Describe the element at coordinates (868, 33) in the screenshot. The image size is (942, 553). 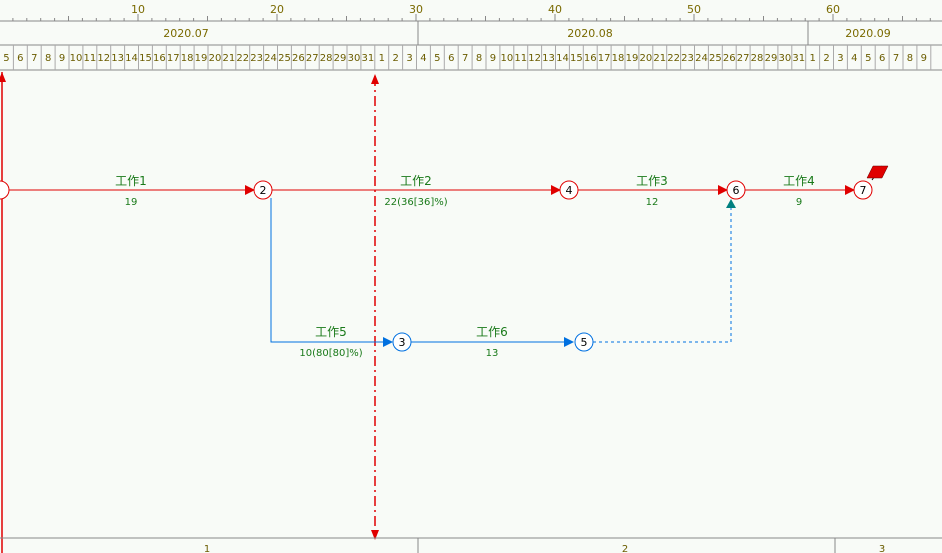
I see `month-label: 2020.09` at that location.